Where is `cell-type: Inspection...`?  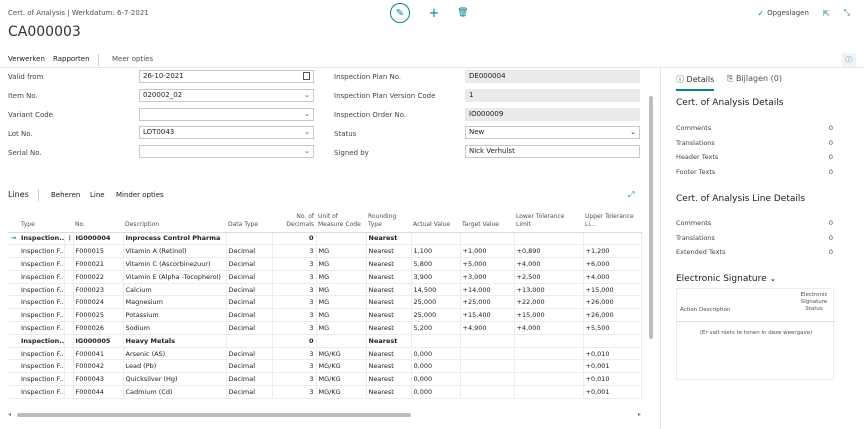 cell-type: Inspection... is located at coordinates (42, 239).